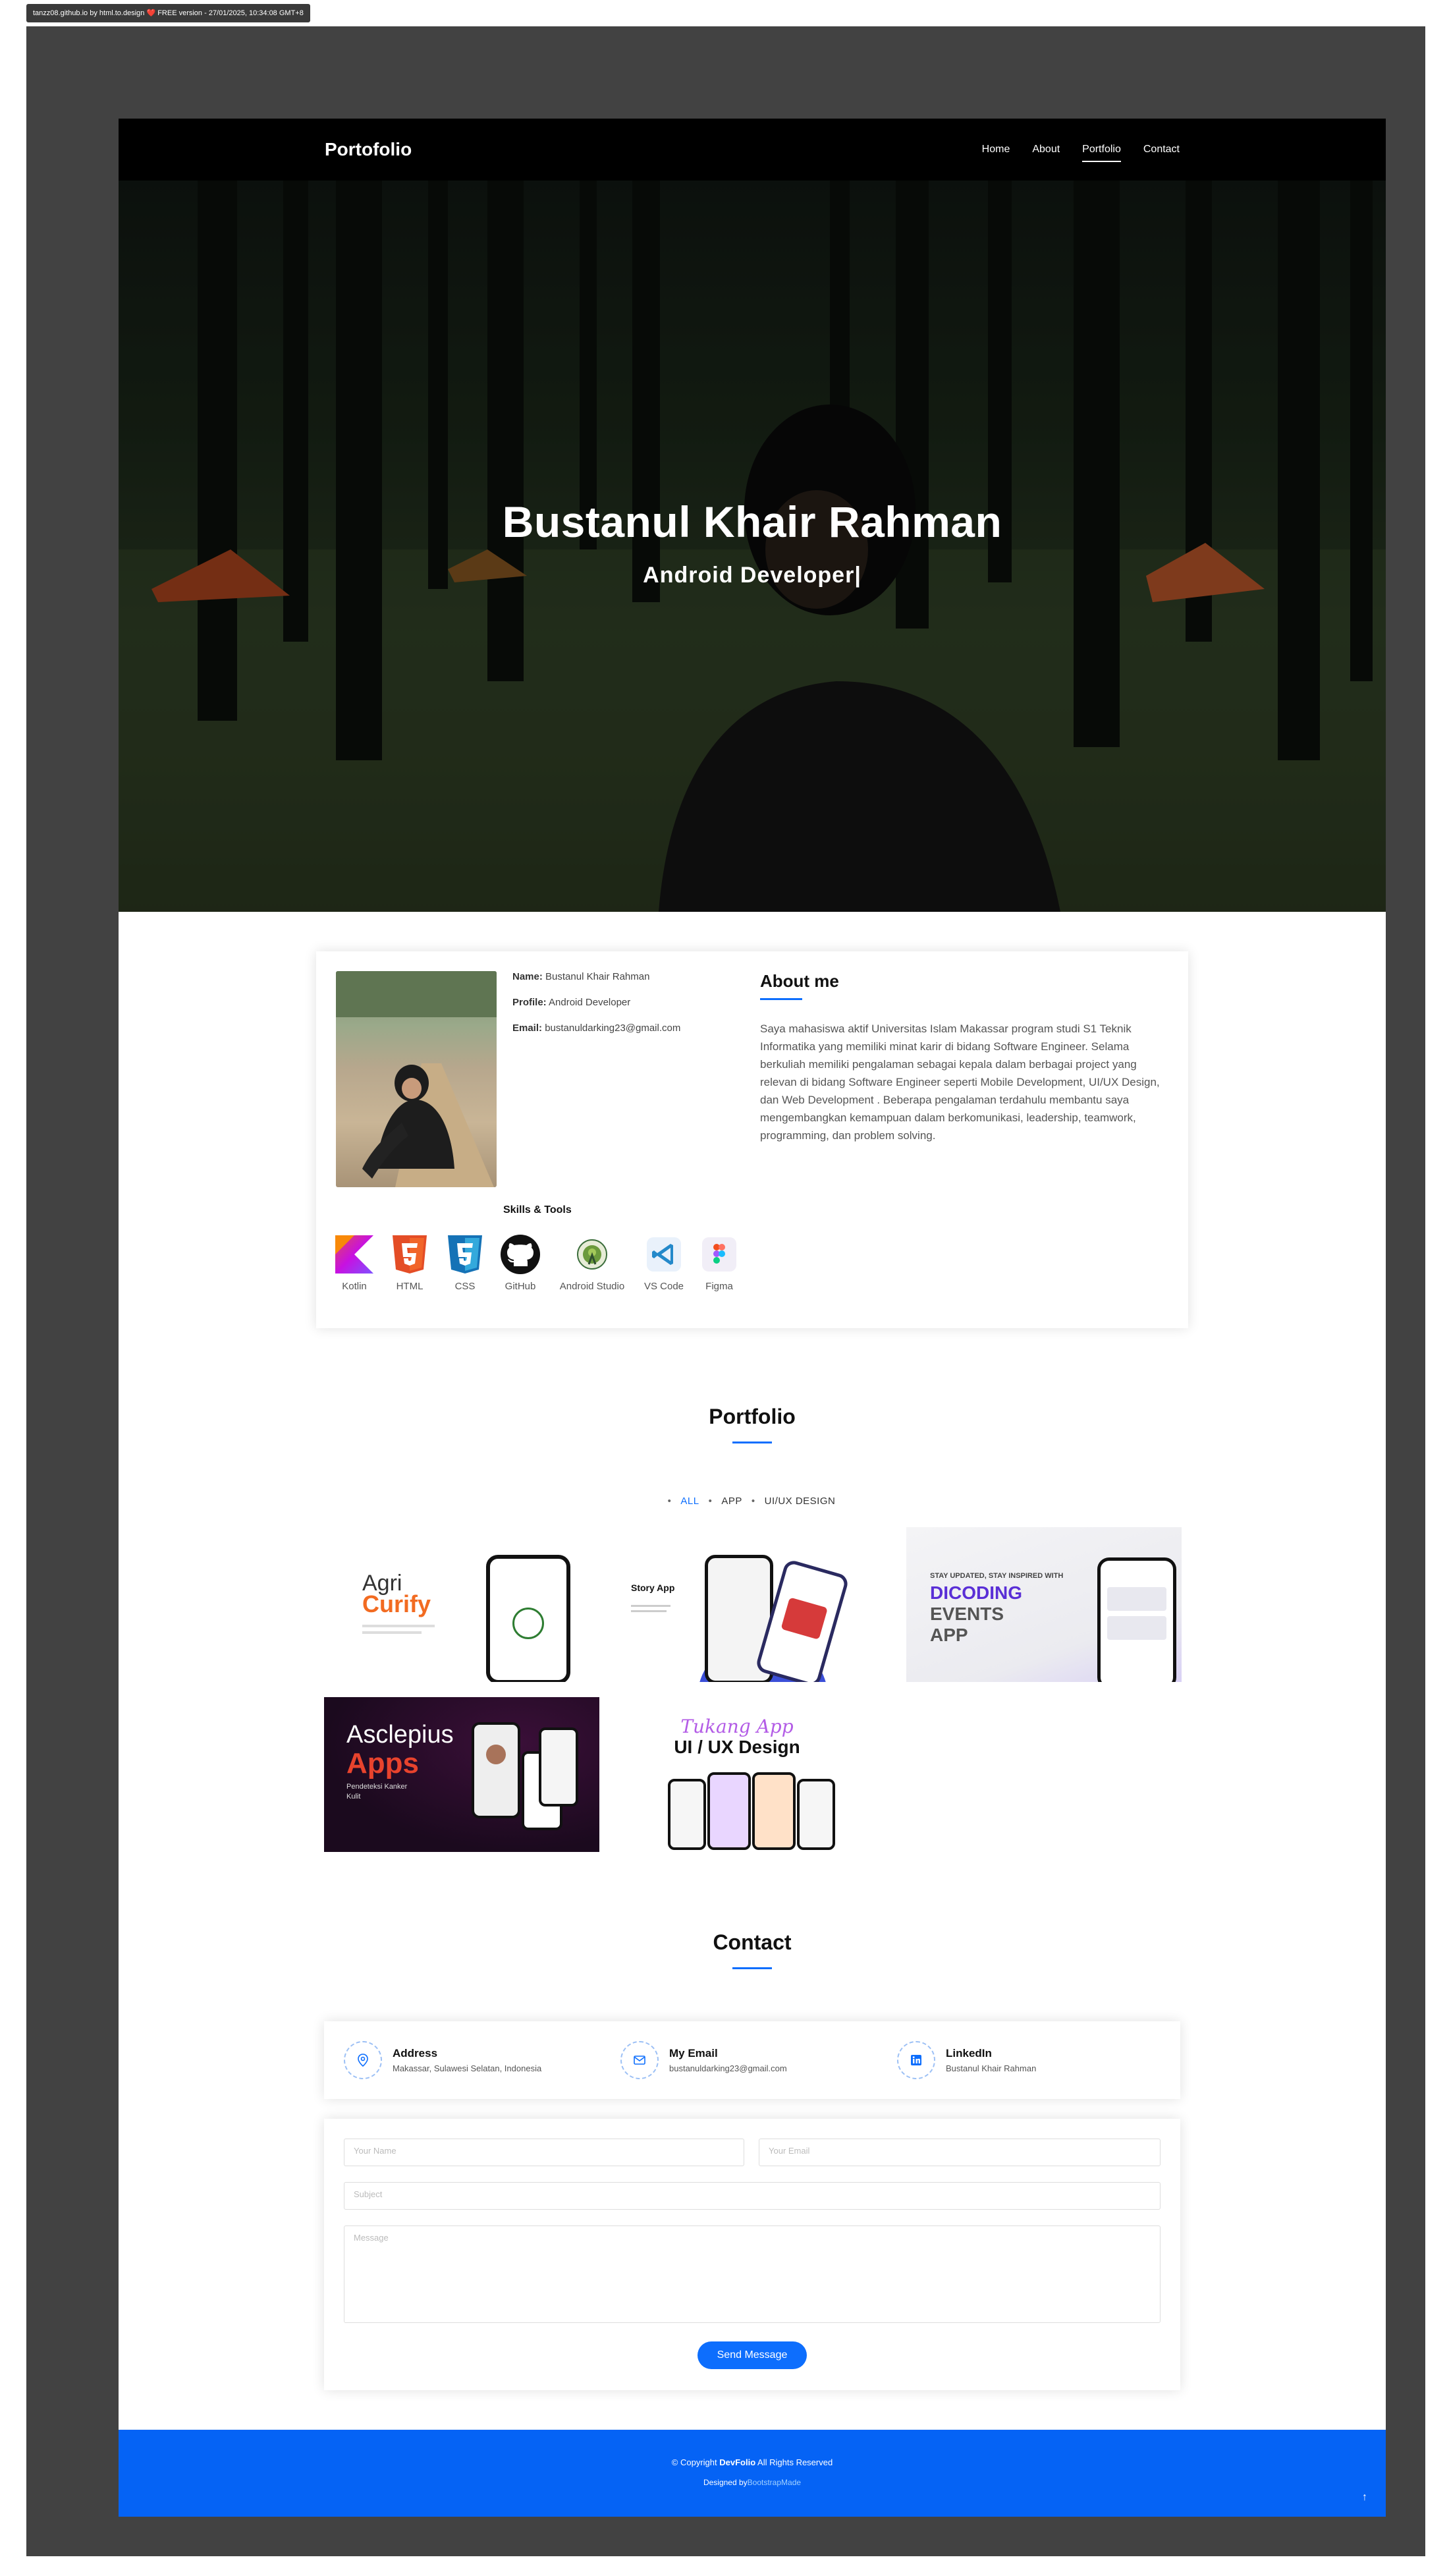 This screenshot has height=2576, width=1449. What do you see at coordinates (752, 1416) in the screenshot?
I see `portfolio-title: Portfolio` at bounding box center [752, 1416].